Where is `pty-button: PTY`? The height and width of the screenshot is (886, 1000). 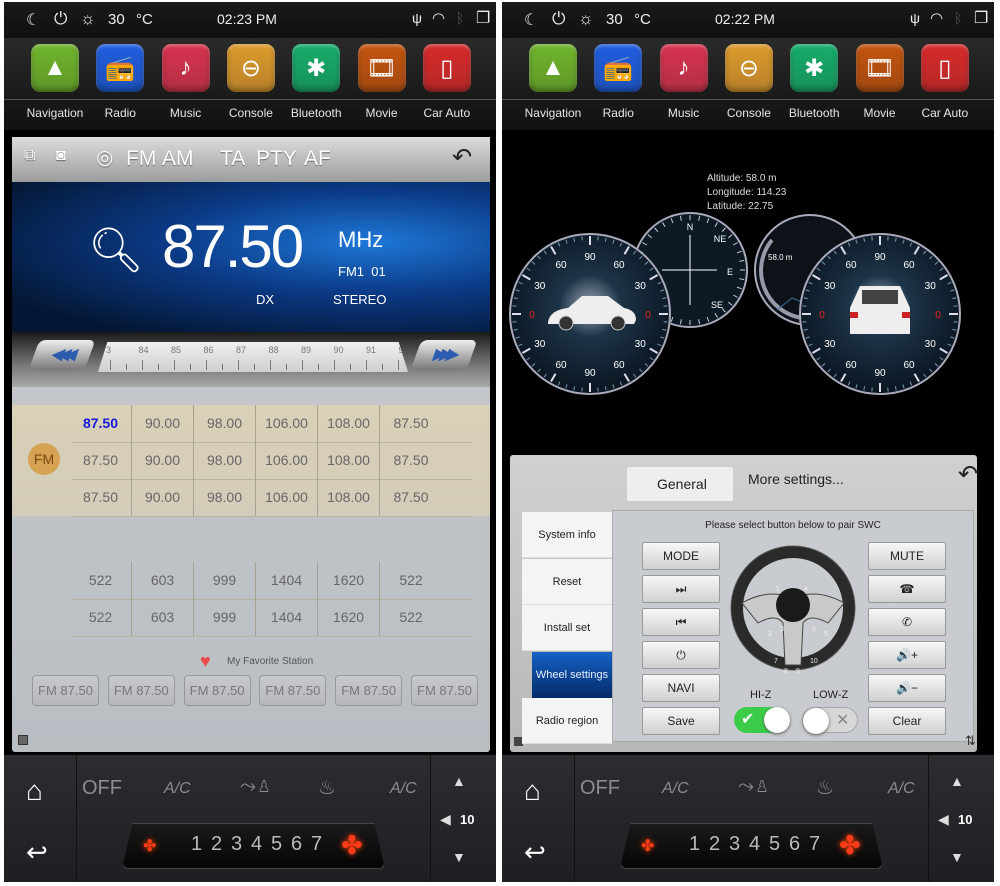 pty-button: PTY is located at coordinates (276, 159).